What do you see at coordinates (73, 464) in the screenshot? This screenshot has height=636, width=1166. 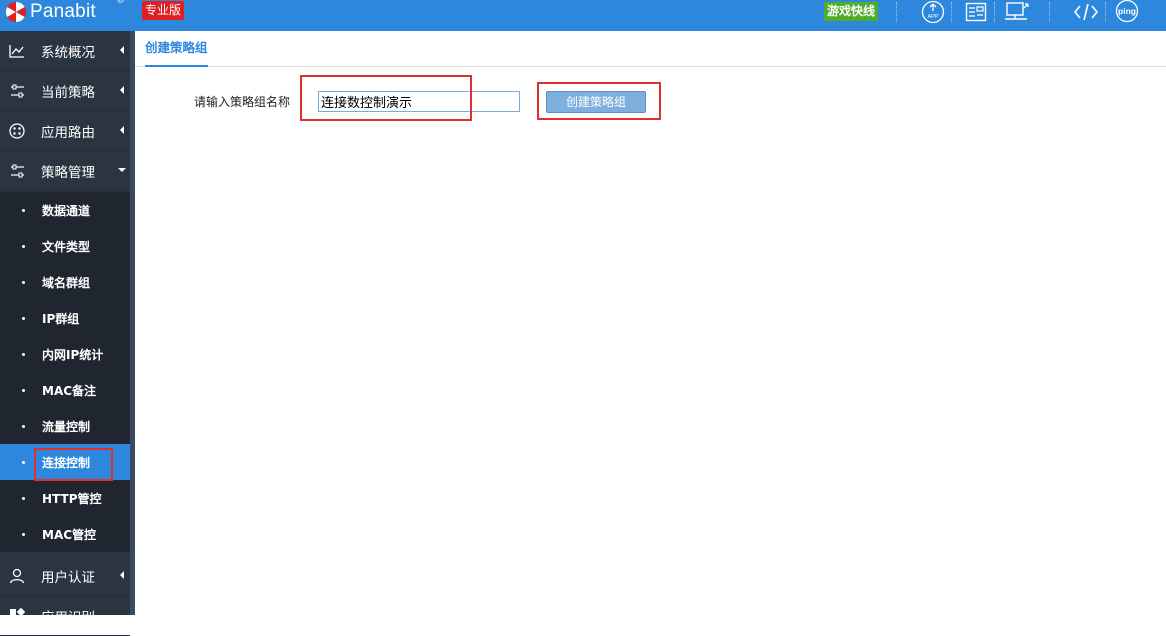 I see `highlight-box-nav` at bounding box center [73, 464].